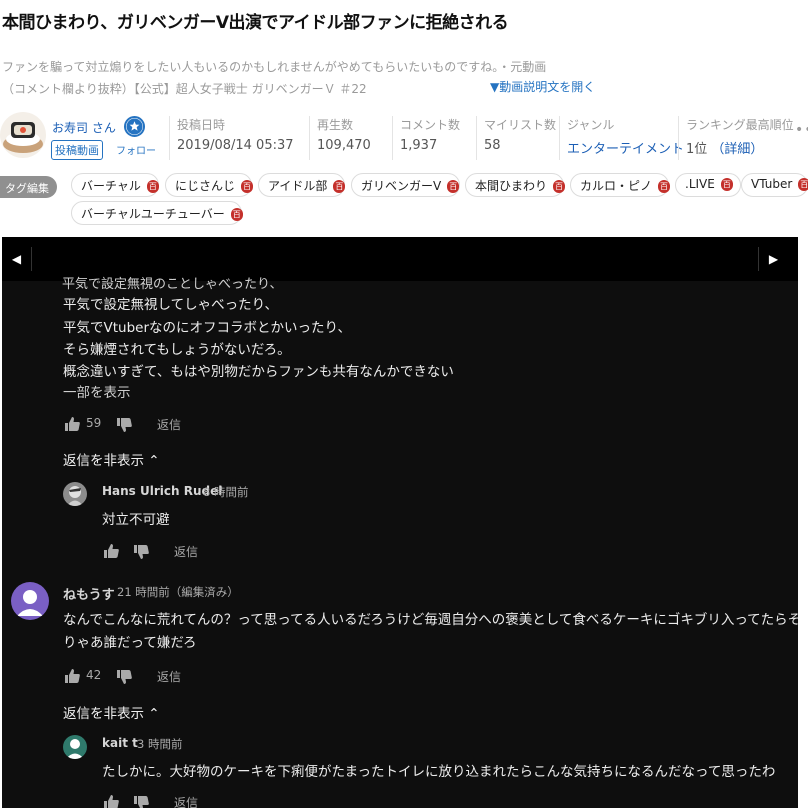  I want to click on star-follow-icon, so click(134, 126).